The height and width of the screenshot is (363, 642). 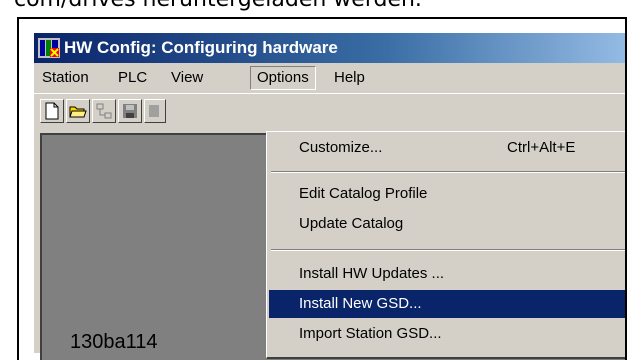 I want to click on network-icon, so click(x=104, y=111).